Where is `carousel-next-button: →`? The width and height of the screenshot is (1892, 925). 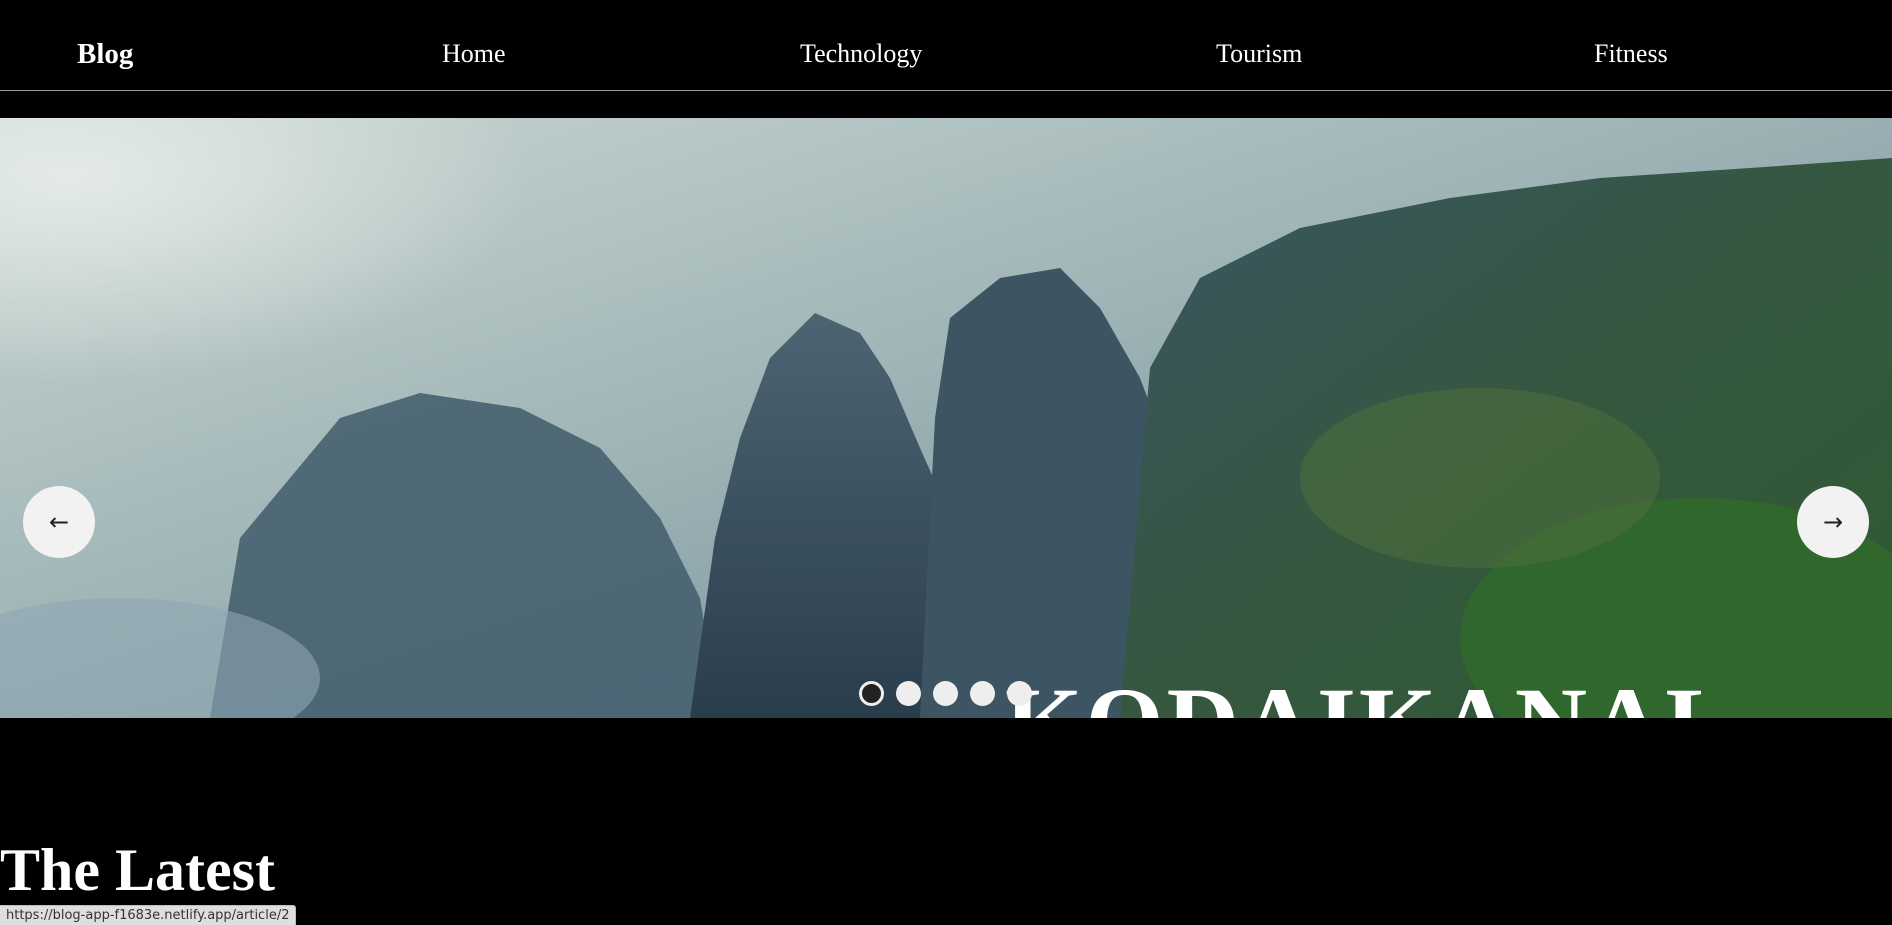
carousel-next-button: → is located at coordinates (1833, 522).